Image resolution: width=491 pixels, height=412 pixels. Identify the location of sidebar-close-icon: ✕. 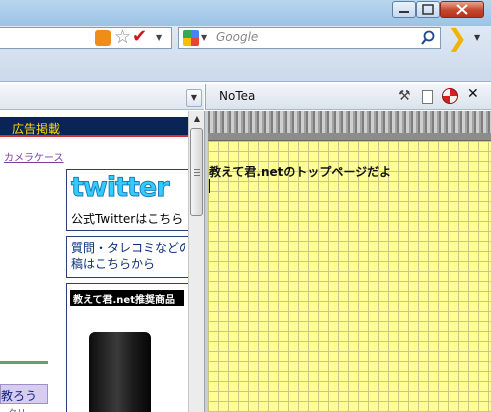
(473, 94).